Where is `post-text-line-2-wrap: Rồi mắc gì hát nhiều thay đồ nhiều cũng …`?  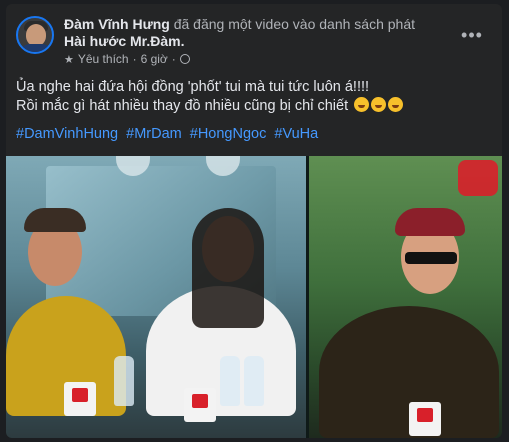
post-text-line-2-wrap: Rồi mắc gì hát nhiều thay đồ nhiều cũng … is located at coordinates (254, 106).